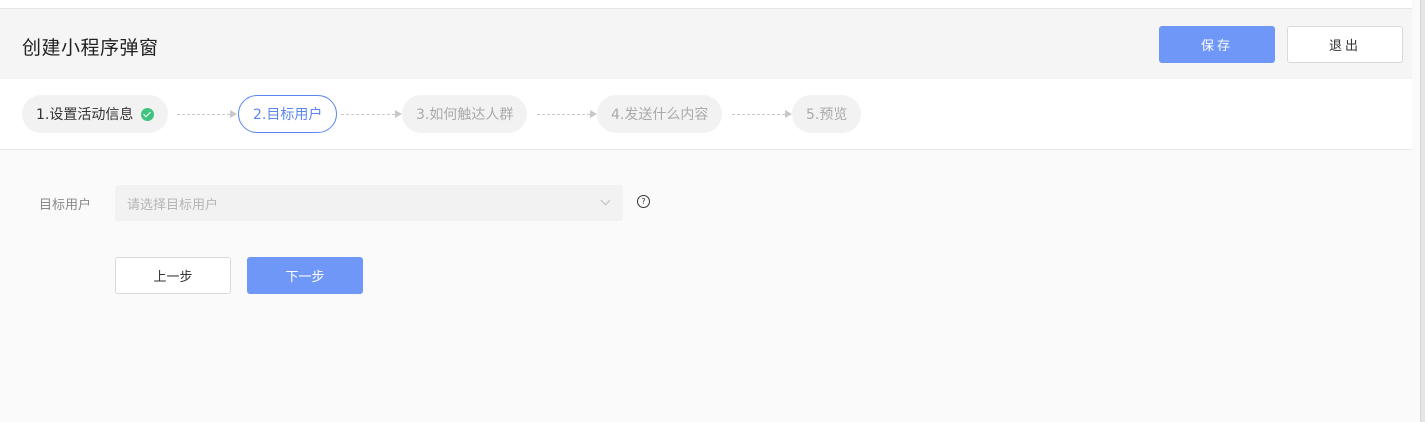 This screenshot has width=1425, height=422. What do you see at coordinates (369, 203) in the screenshot?
I see `target-user-select: 请选择目标用户` at bounding box center [369, 203].